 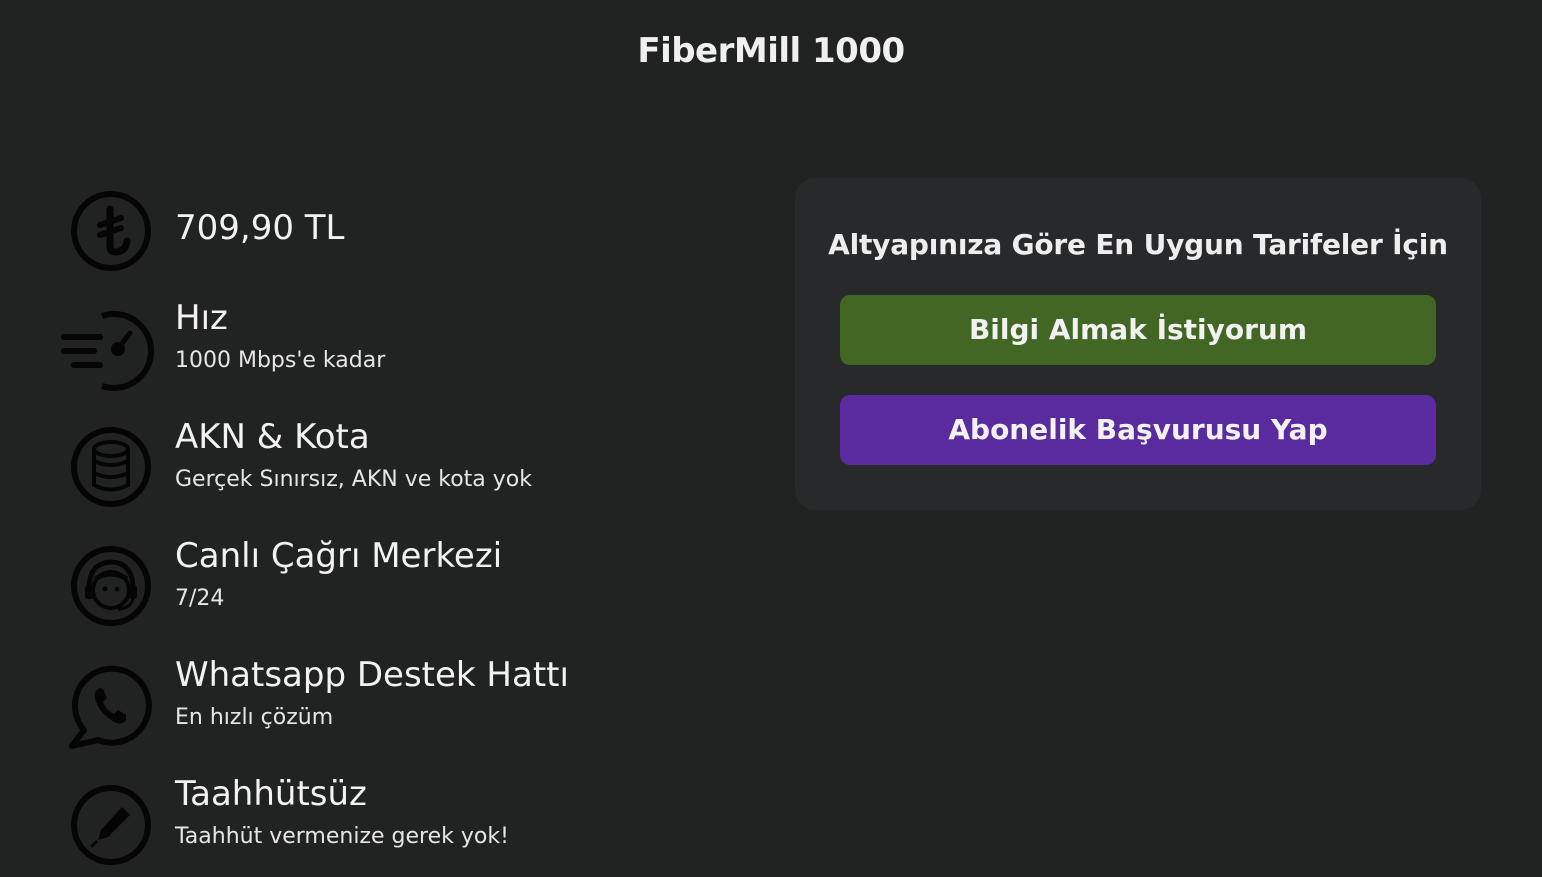 I want to click on quota-title: AKN & Kota, so click(x=272, y=437).